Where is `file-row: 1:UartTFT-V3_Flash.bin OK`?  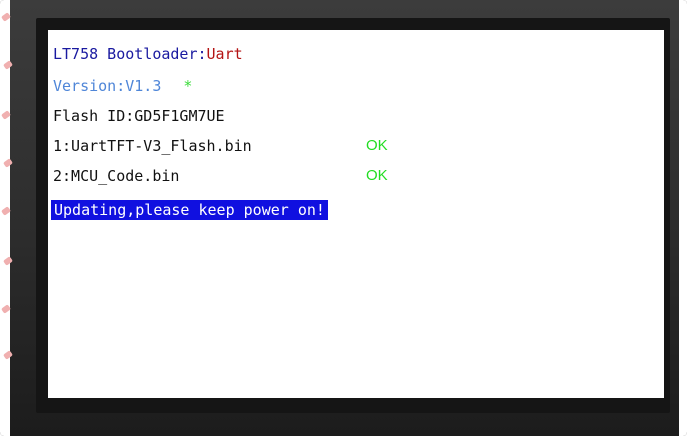 file-row: 1:UartTFT-V3_Flash.bin OK is located at coordinates (233, 146).